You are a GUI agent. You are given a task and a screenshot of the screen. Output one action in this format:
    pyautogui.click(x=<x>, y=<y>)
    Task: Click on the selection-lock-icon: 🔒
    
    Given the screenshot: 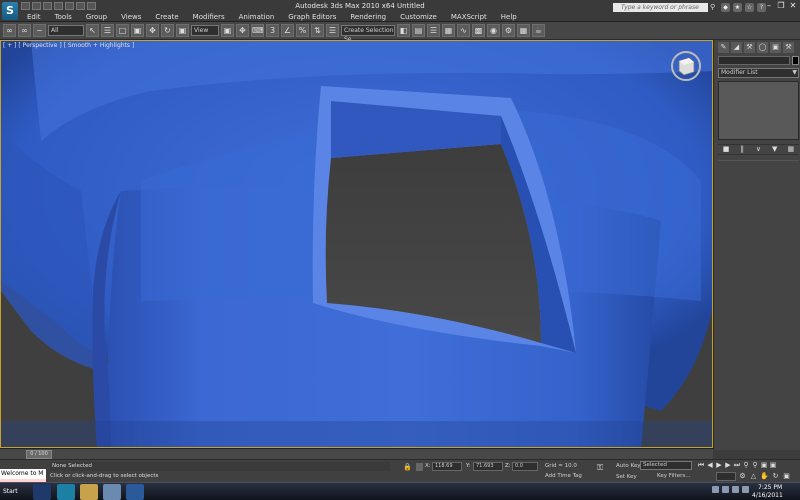 What is the action you would take?
    pyautogui.click(x=407, y=467)
    